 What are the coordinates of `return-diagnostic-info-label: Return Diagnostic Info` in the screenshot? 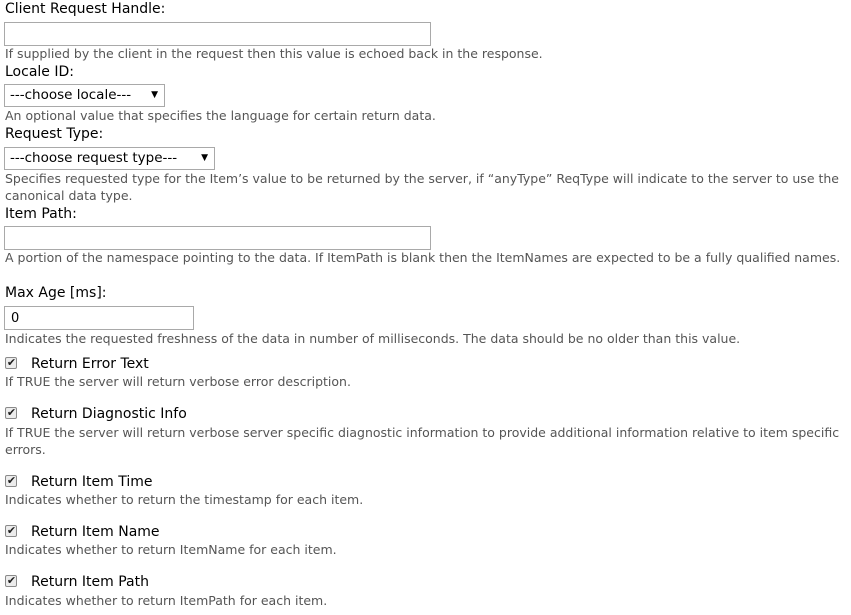 It's located at (109, 414).